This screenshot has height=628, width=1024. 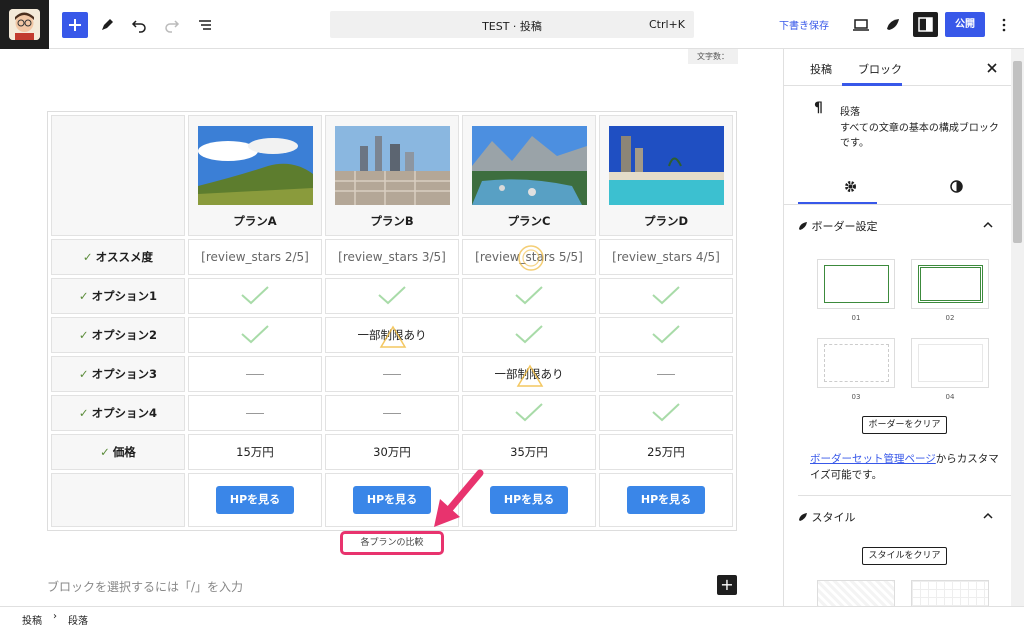 I want to click on table-caption: 各プランの比較, so click(x=392, y=543).